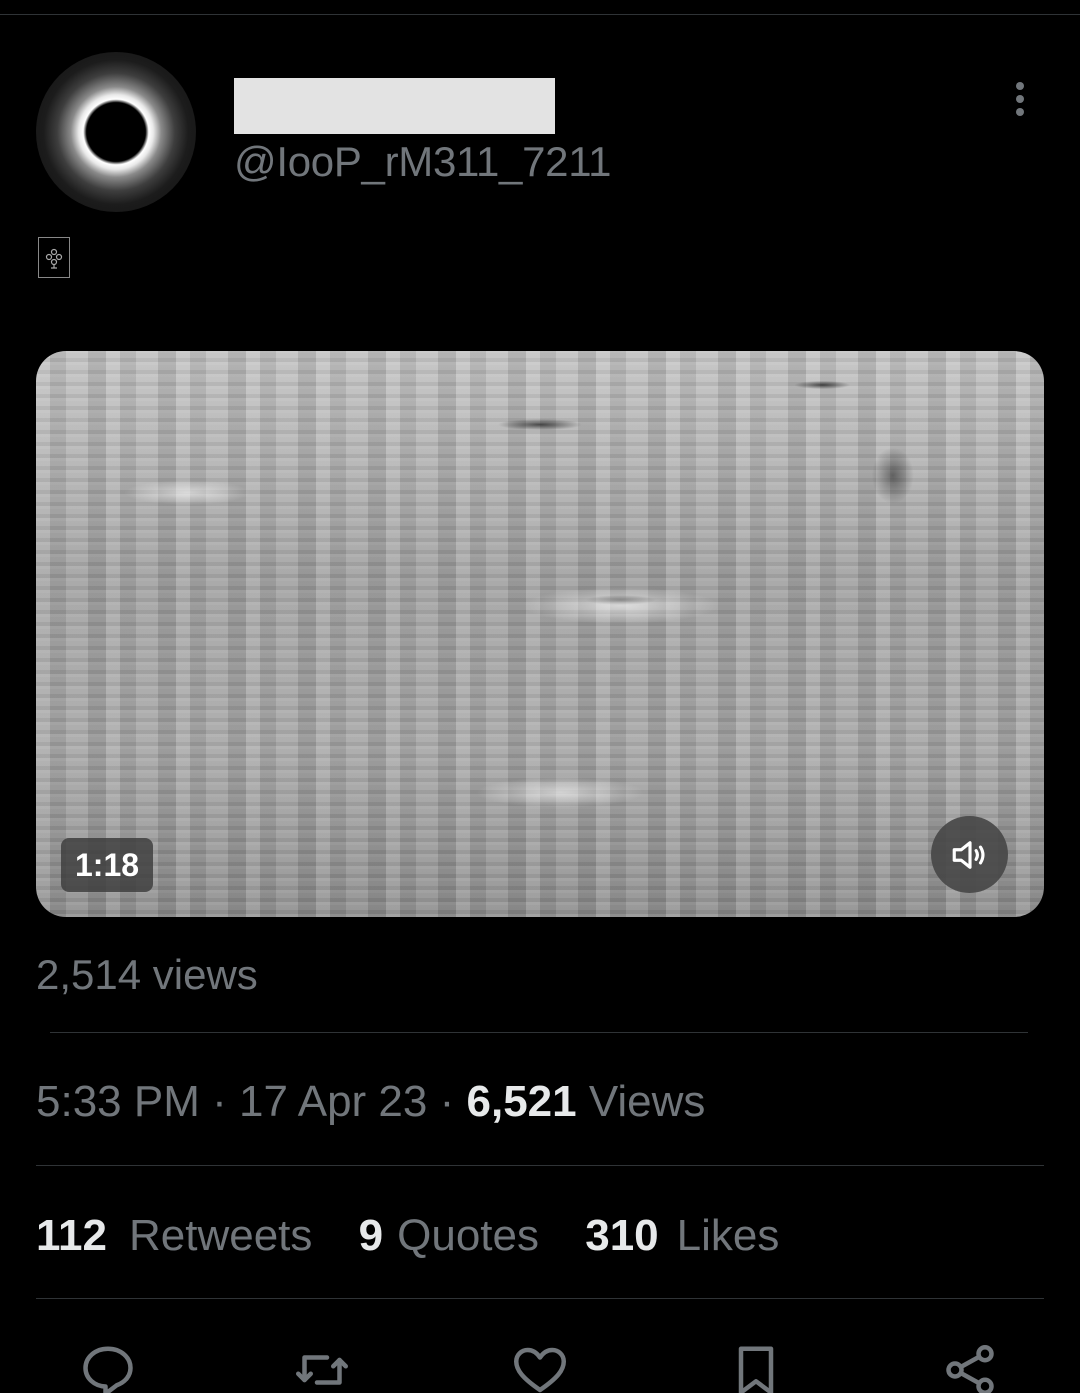 Image resolution: width=1080 pixels, height=1393 pixels. I want to click on bookmark-icon, so click(756, 1369).